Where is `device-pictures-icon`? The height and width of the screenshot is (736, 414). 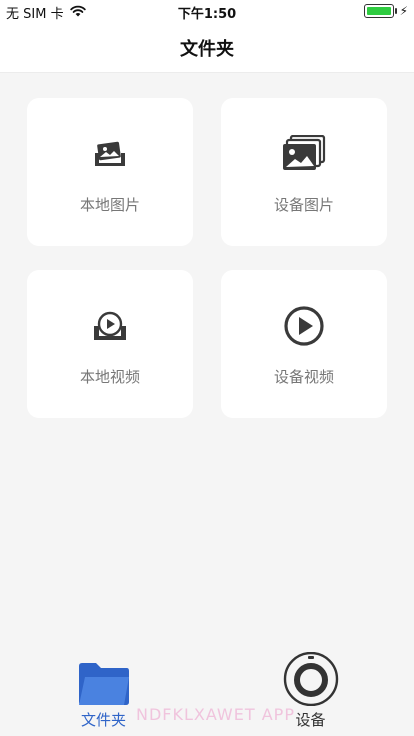 device-pictures-icon is located at coordinates (304, 153).